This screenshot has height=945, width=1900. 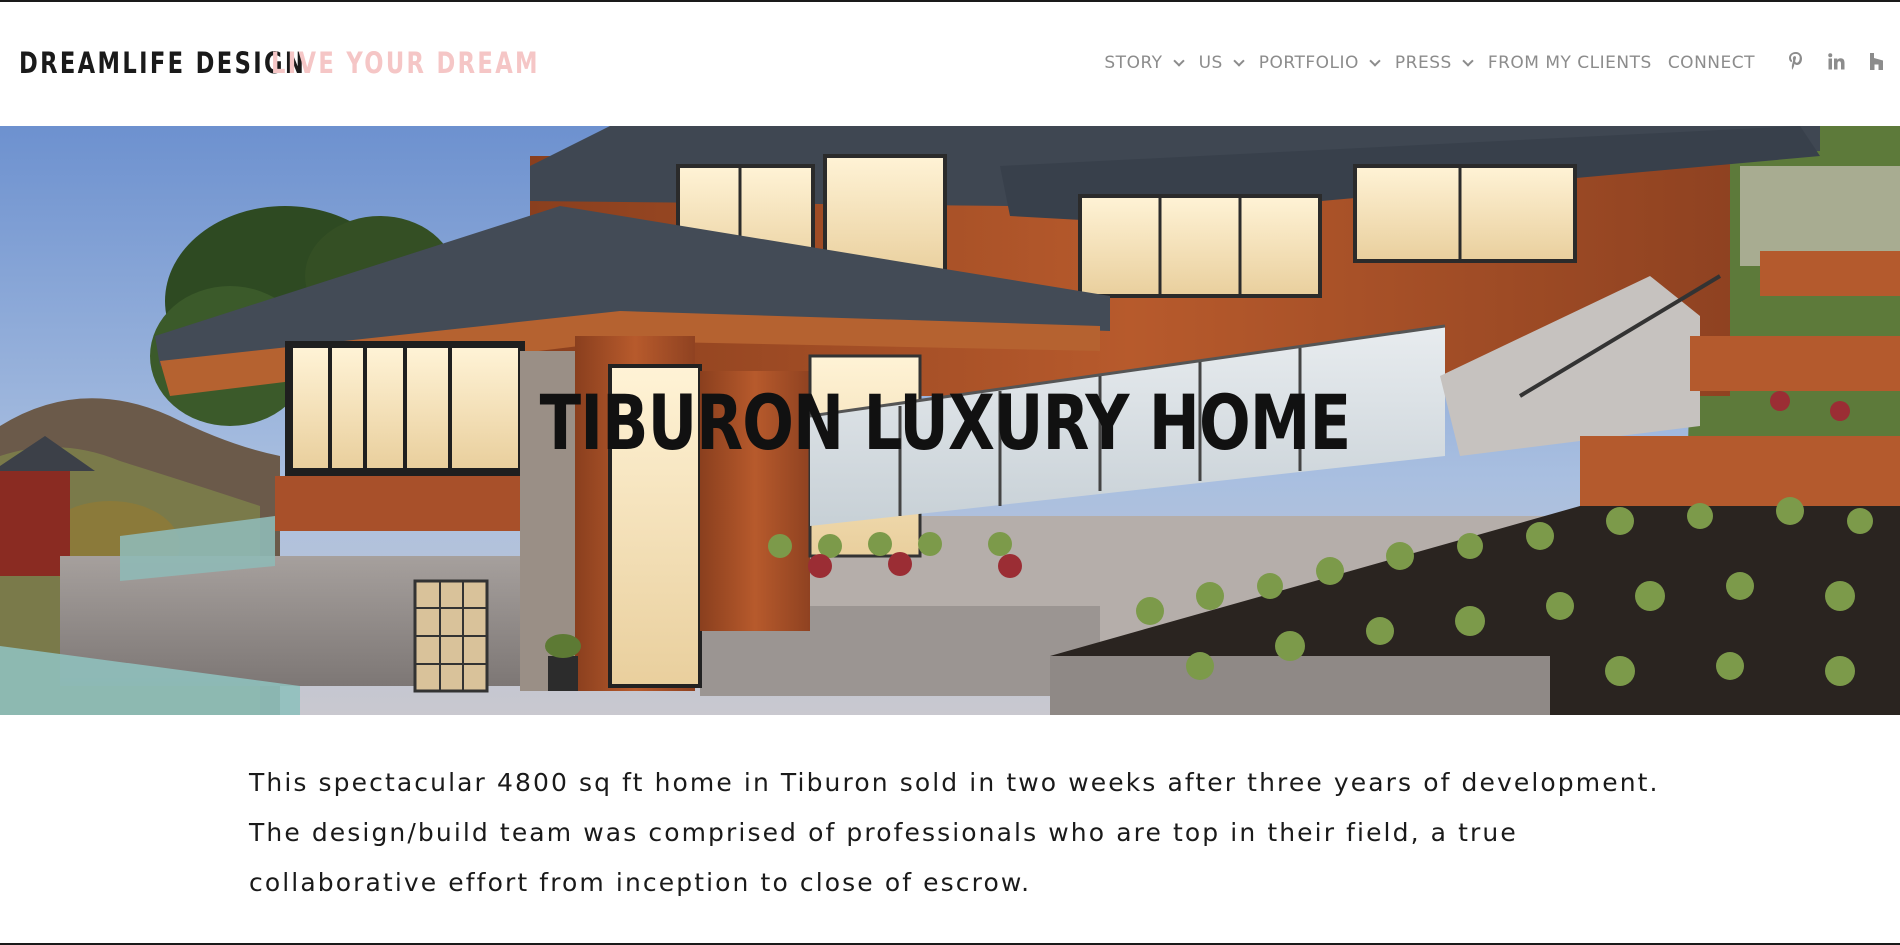 I want to click on pinterest-icon, so click(x=1796, y=61).